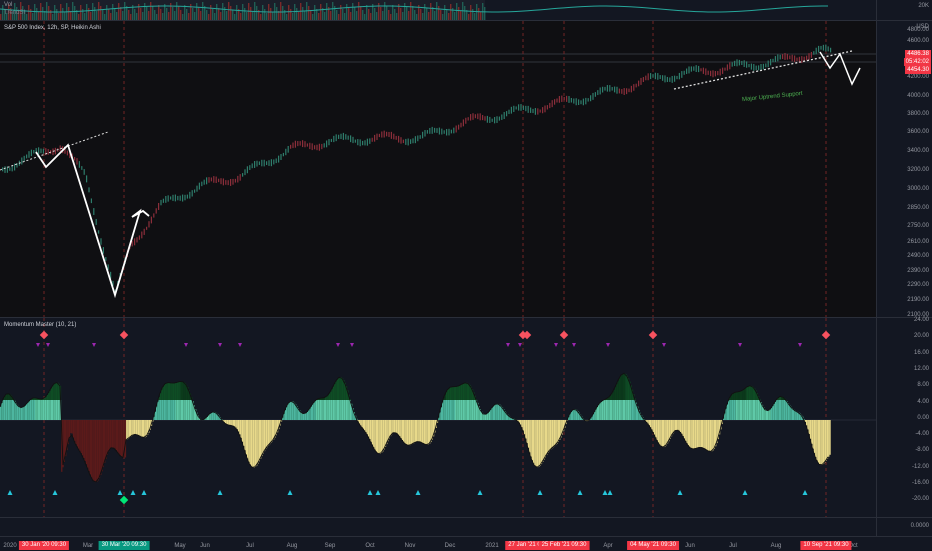 The width and height of the screenshot is (932, 551). I want to click on indicator-title: Momentum Master (10, 21), so click(40, 325).